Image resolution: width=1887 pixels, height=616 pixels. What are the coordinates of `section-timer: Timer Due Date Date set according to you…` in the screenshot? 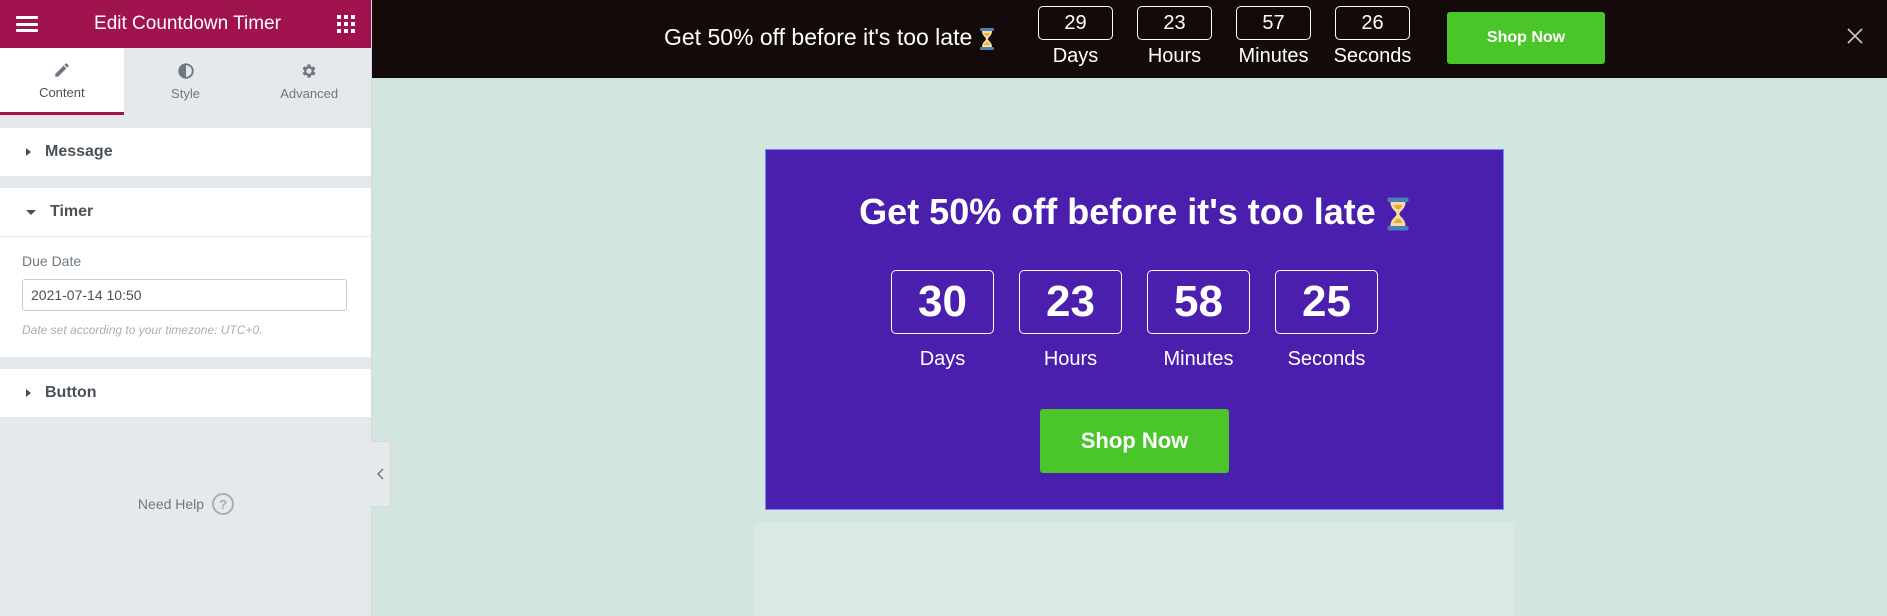 It's located at (185, 272).